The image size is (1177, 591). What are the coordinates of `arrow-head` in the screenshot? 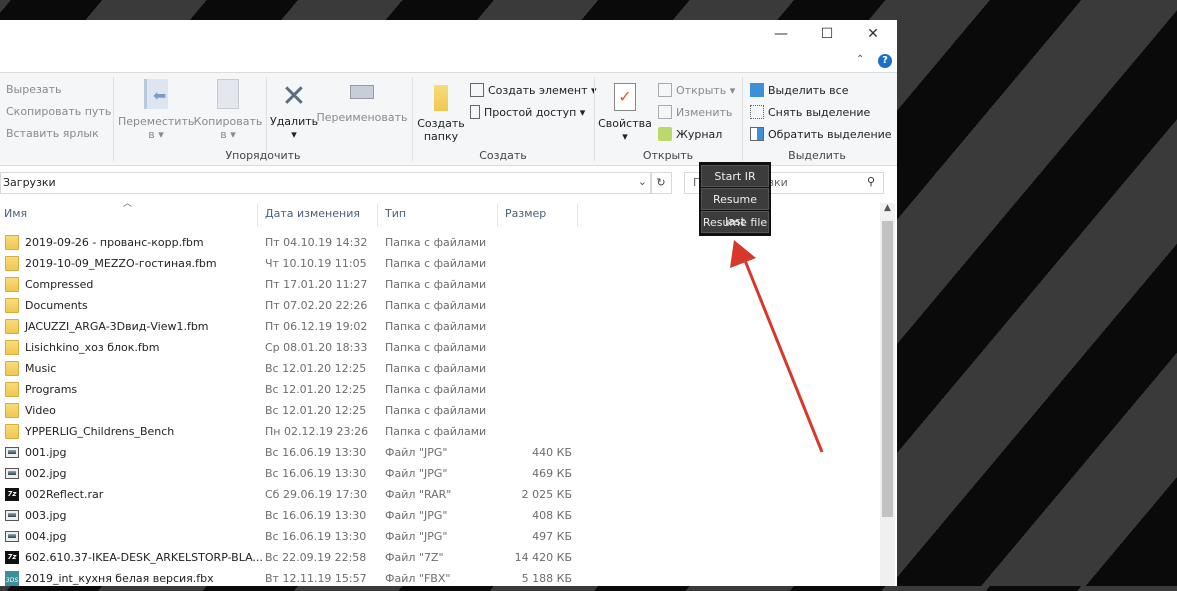 It's located at (743, 254).